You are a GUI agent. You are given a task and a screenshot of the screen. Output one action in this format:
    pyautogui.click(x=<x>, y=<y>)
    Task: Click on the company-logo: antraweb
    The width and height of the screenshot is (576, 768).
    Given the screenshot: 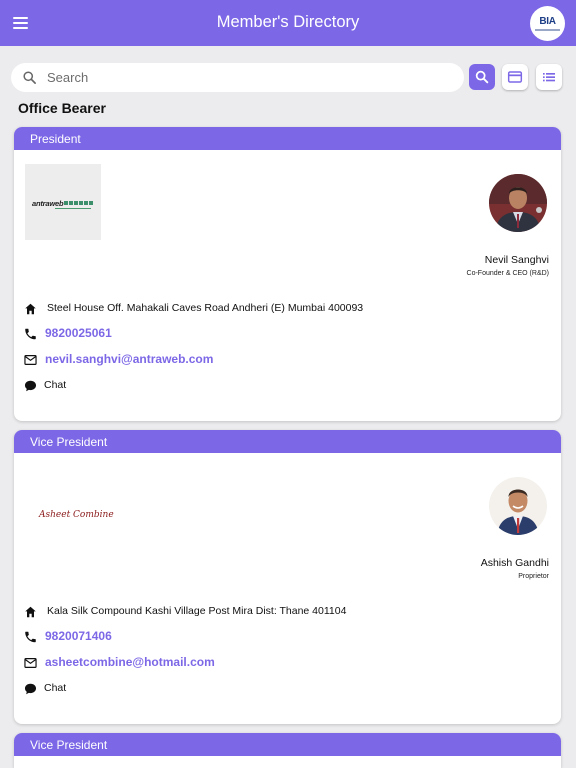 What is the action you would take?
    pyautogui.click(x=63, y=202)
    